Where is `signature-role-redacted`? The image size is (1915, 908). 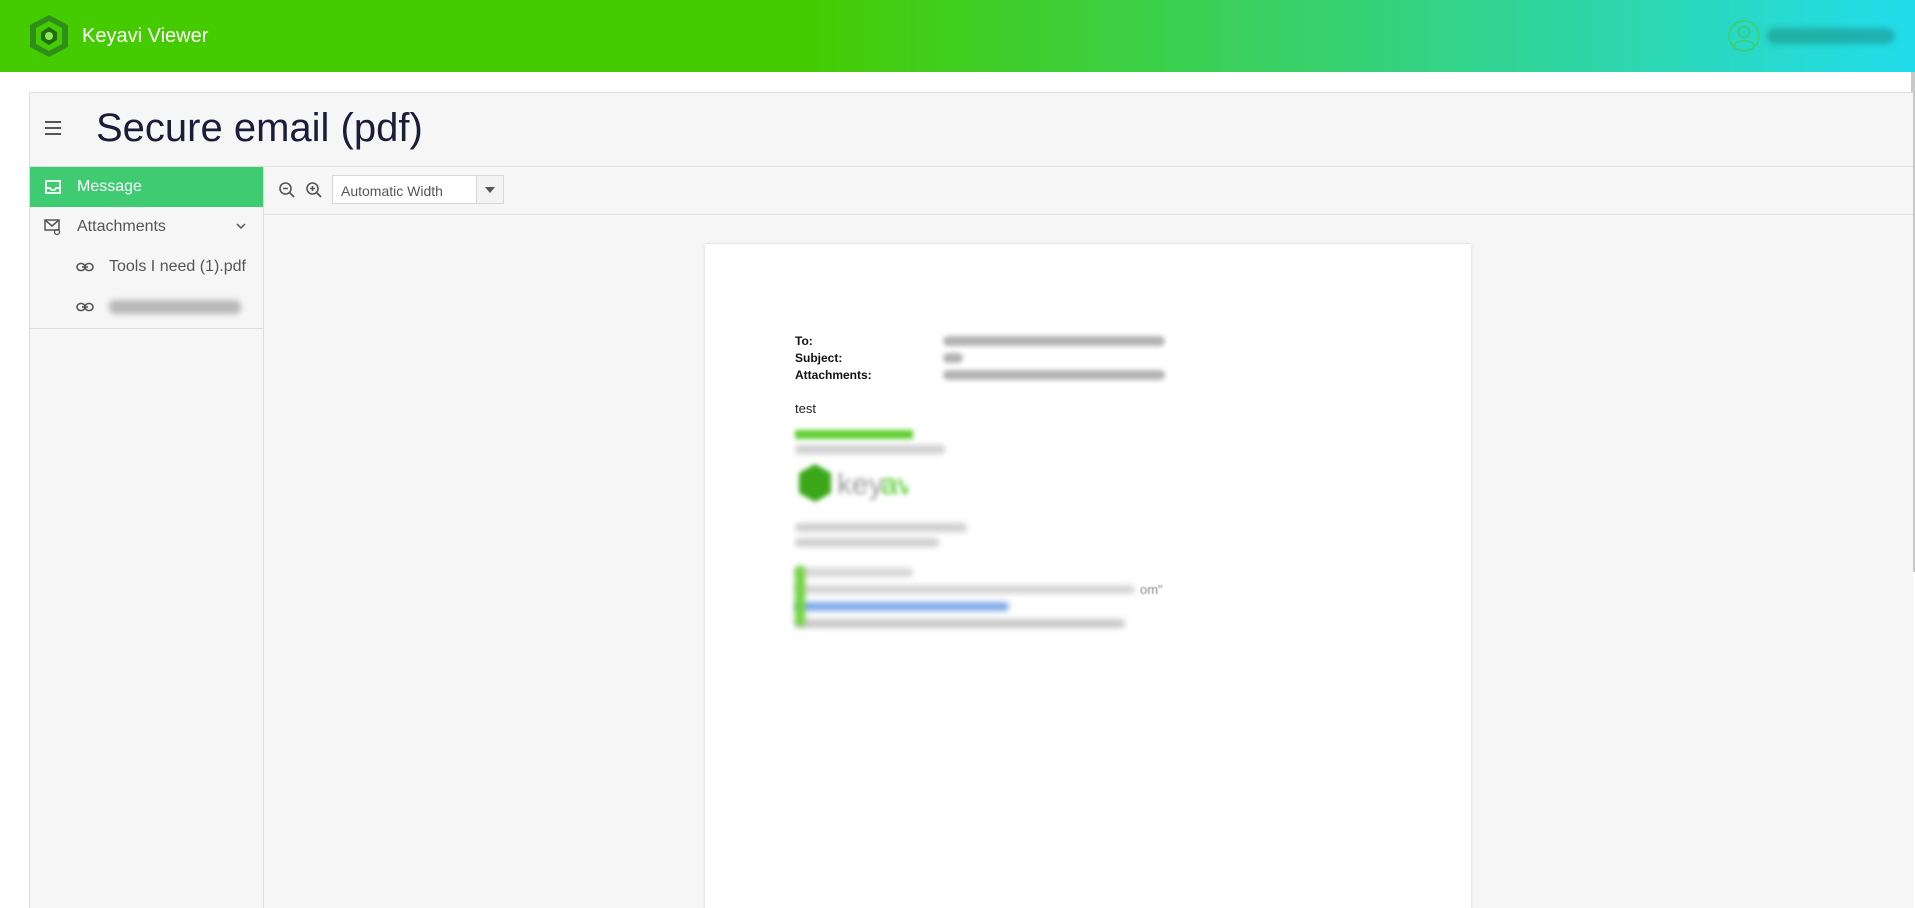
signature-role-redacted is located at coordinates (870, 449).